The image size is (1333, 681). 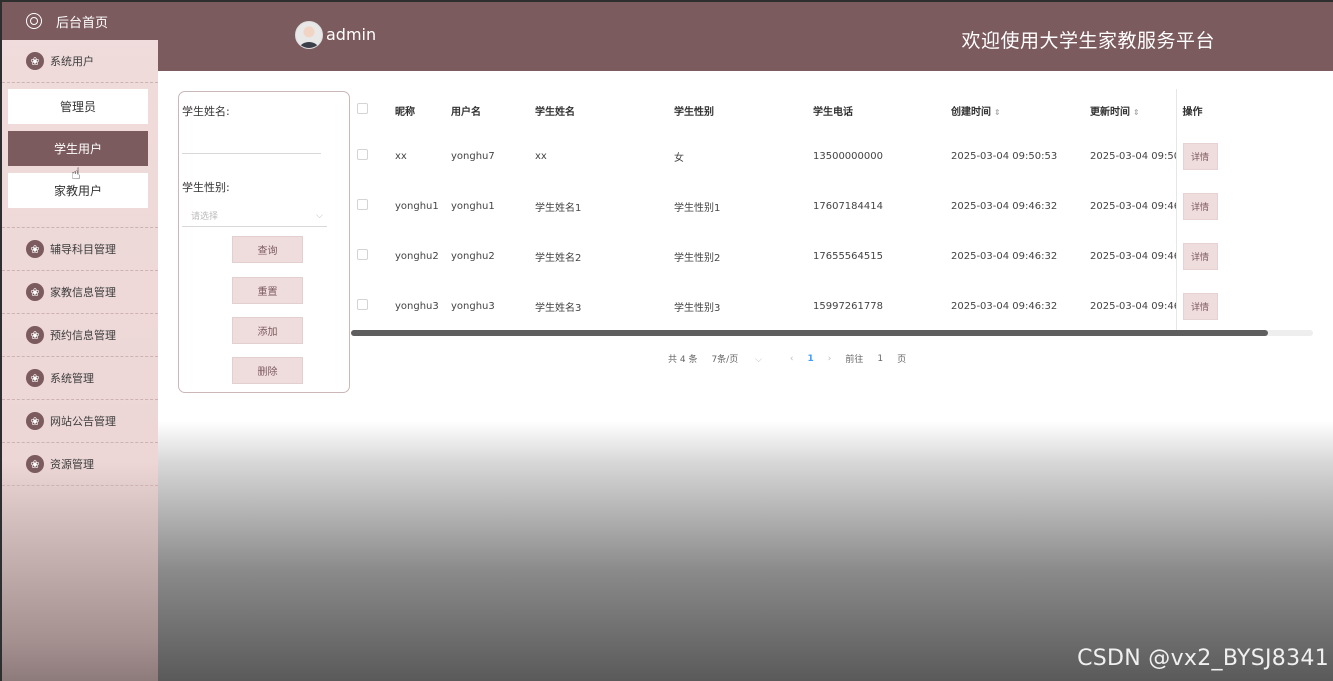 What do you see at coordinates (309, 35) in the screenshot?
I see `avatar` at bounding box center [309, 35].